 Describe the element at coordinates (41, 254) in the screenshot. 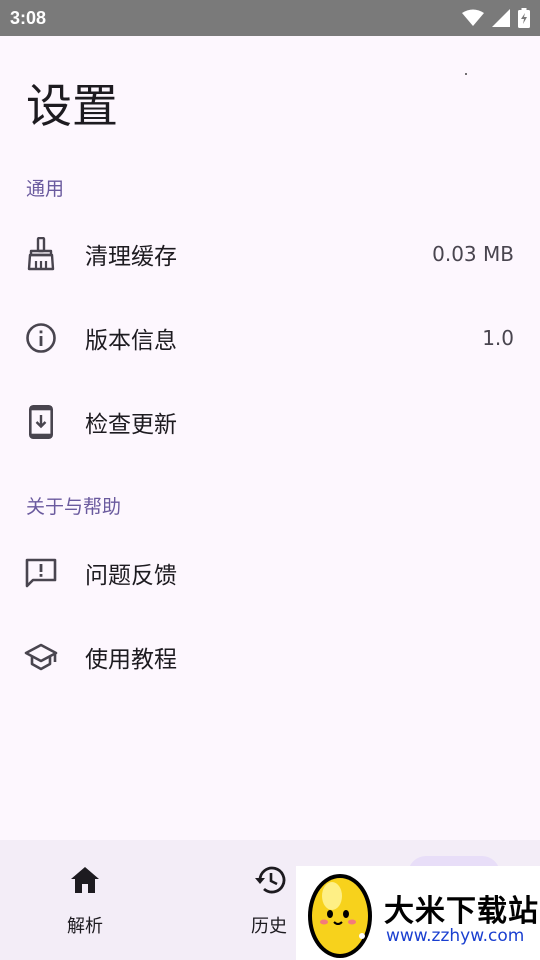

I see `broom-icon` at that location.